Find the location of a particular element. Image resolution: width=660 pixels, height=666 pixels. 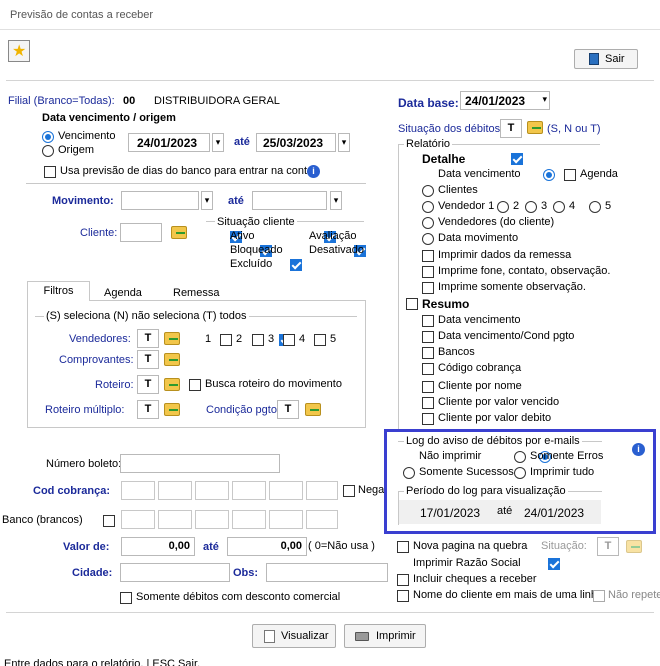

vendedores-input: T is located at coordinates (148, 338).